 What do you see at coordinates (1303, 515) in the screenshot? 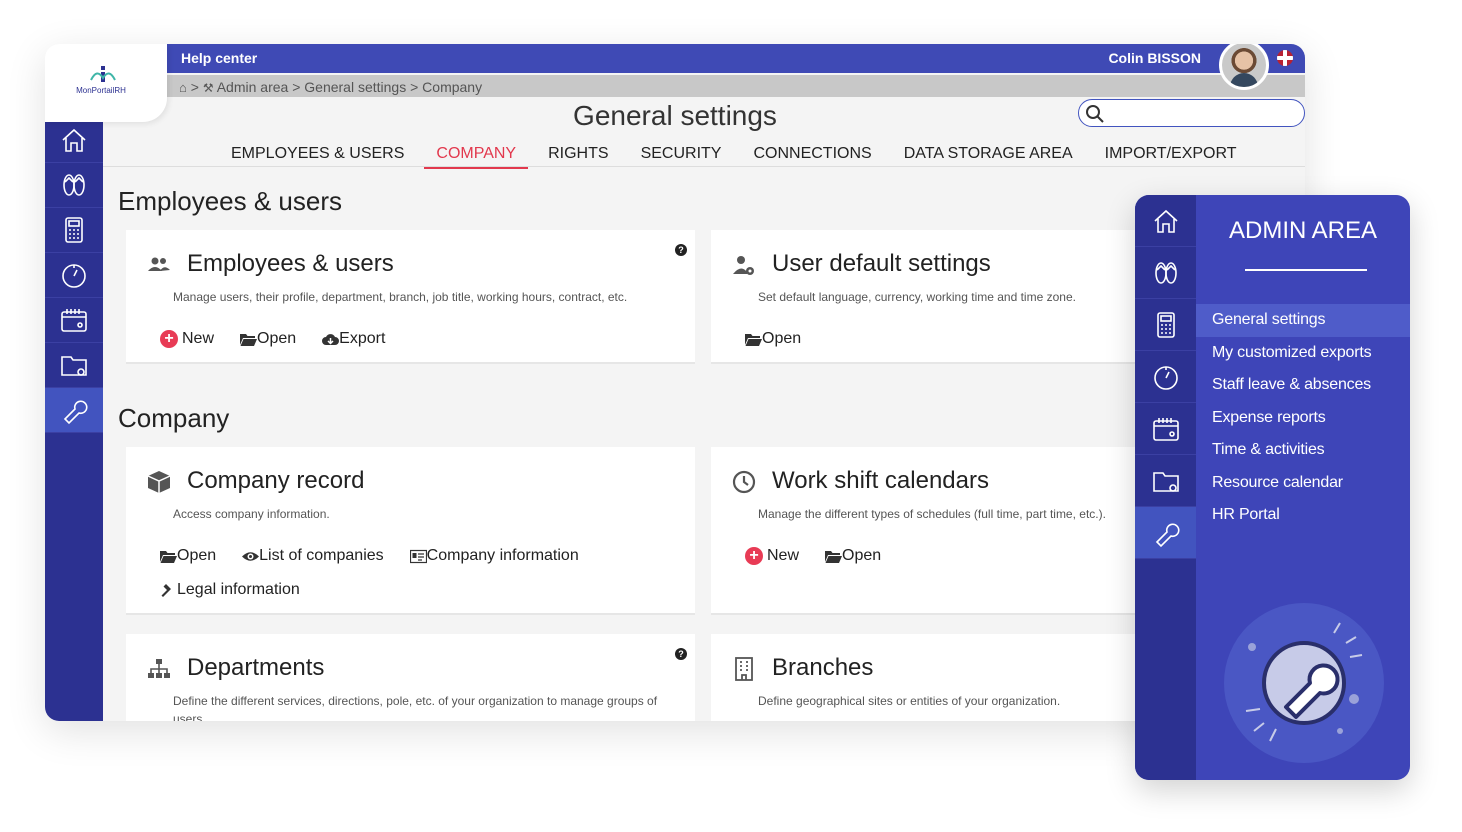
I see `admin-menu-hr-portal: HR Portal` at bounding box center [1303, 515].